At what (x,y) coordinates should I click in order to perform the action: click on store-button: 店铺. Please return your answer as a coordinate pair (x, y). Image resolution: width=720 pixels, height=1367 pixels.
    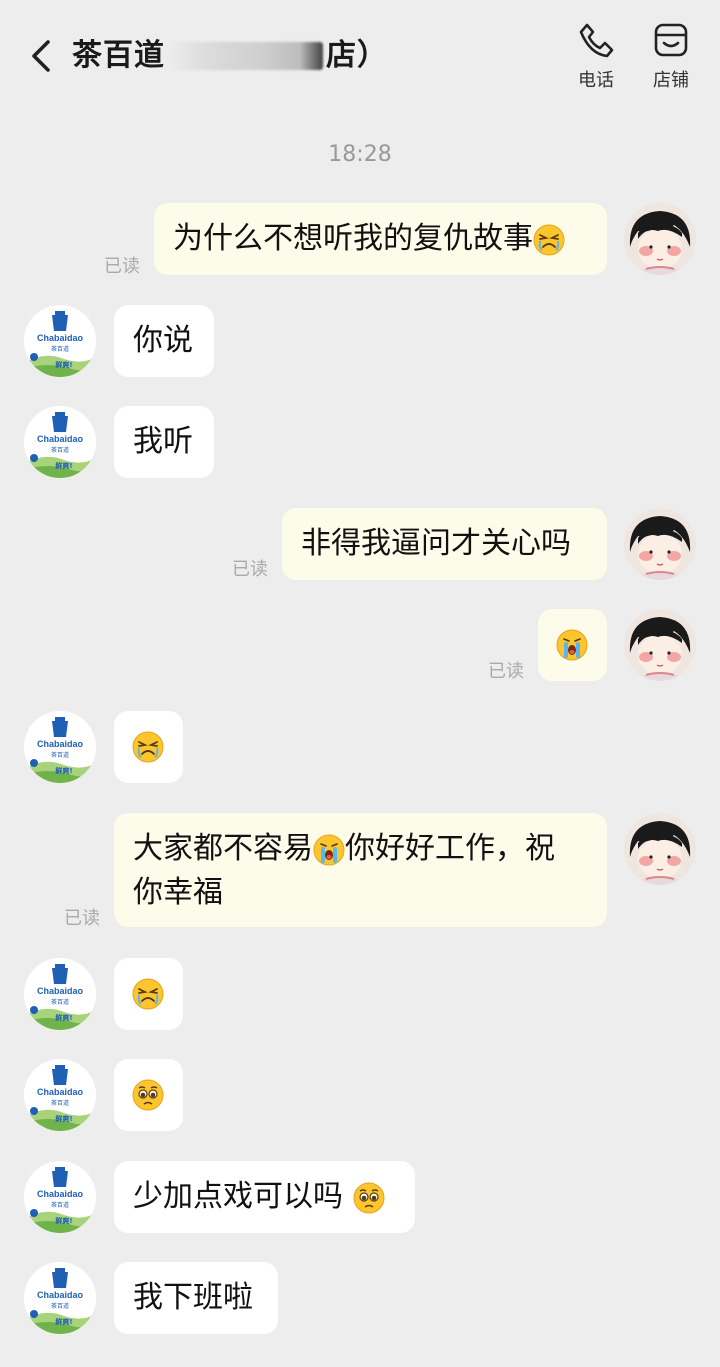
    Looking at the image, I should click on (671, 56).